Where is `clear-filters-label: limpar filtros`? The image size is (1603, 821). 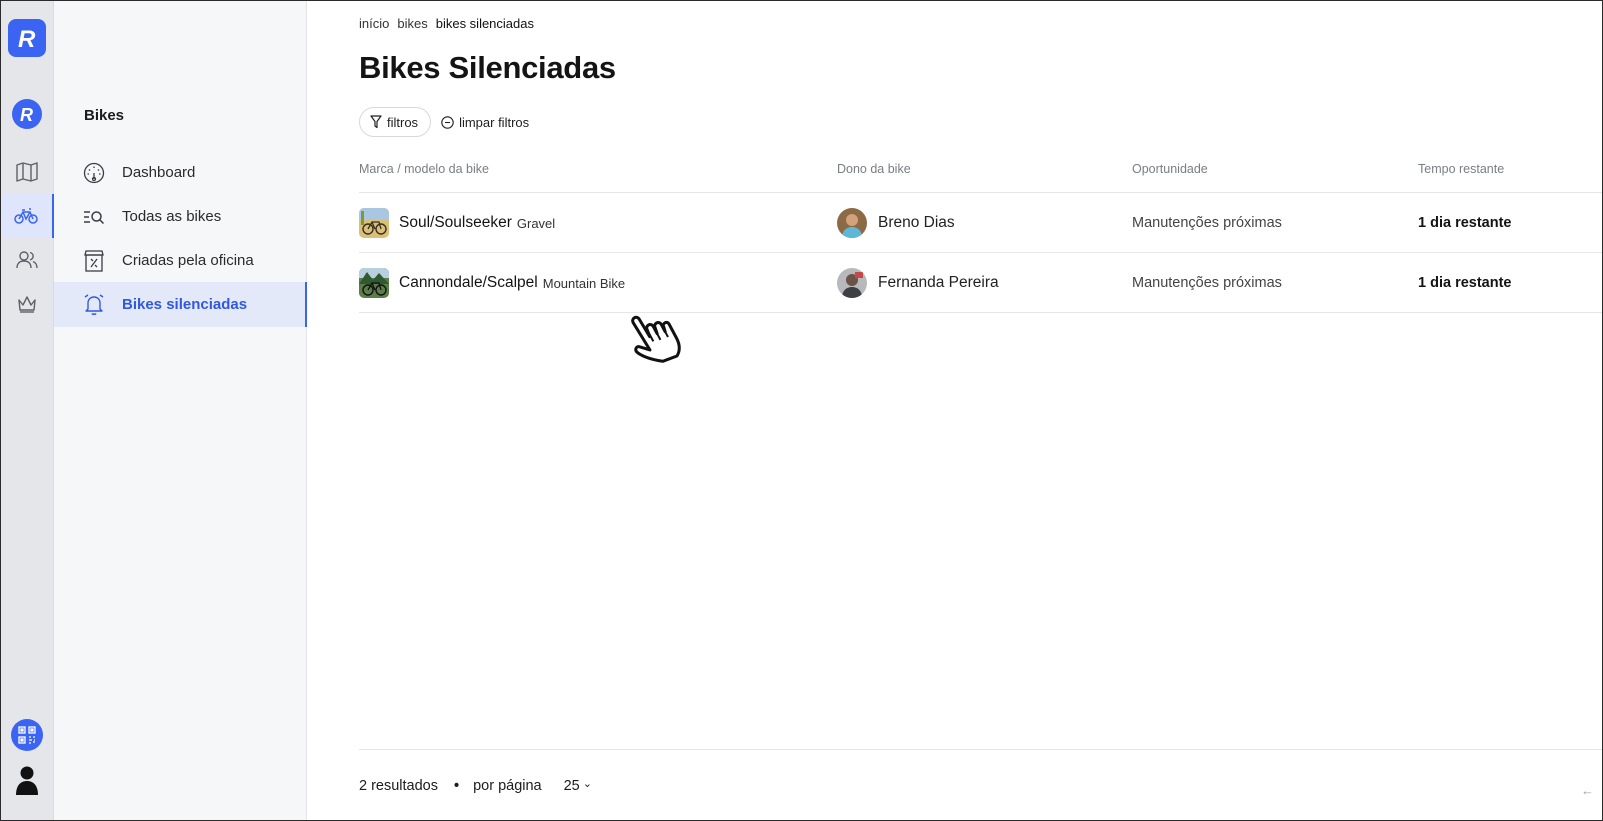 clear-filters-label: limpar filtros is located at coordinates (494, 122).